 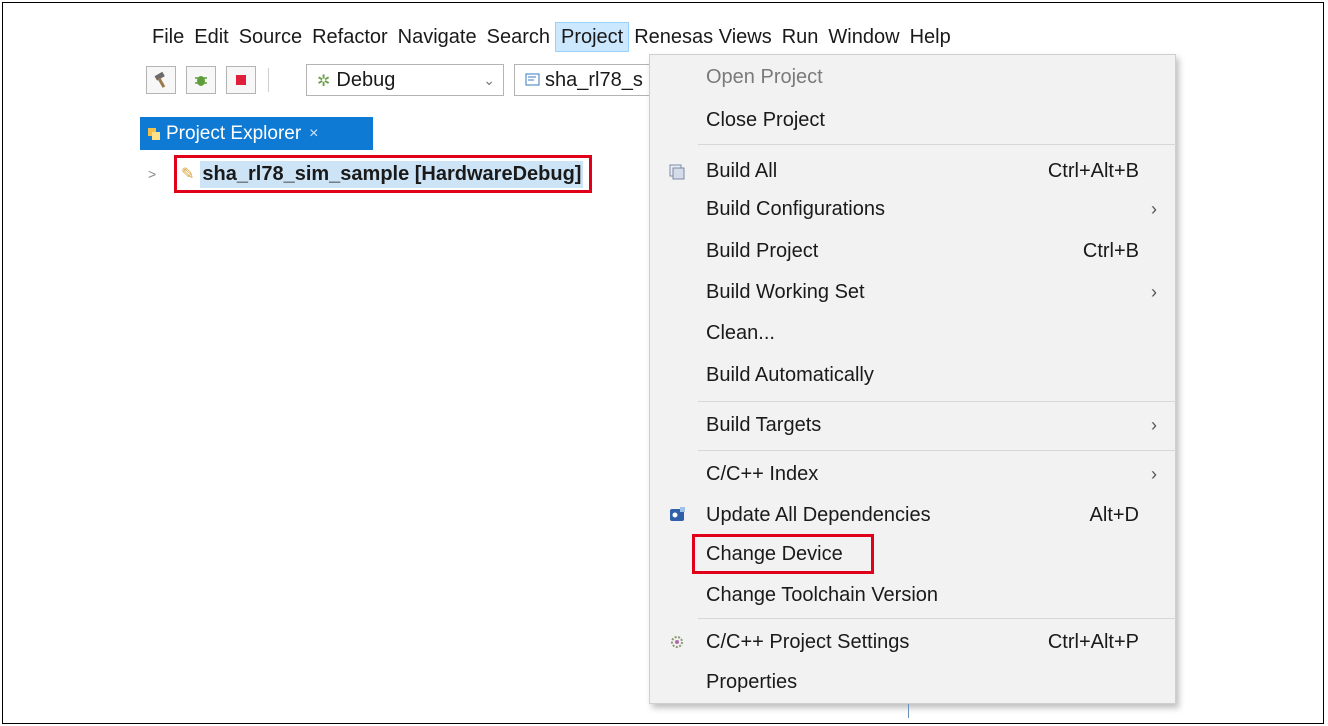 I want to click on project-explorer-icon, so click(x=154, y=133).